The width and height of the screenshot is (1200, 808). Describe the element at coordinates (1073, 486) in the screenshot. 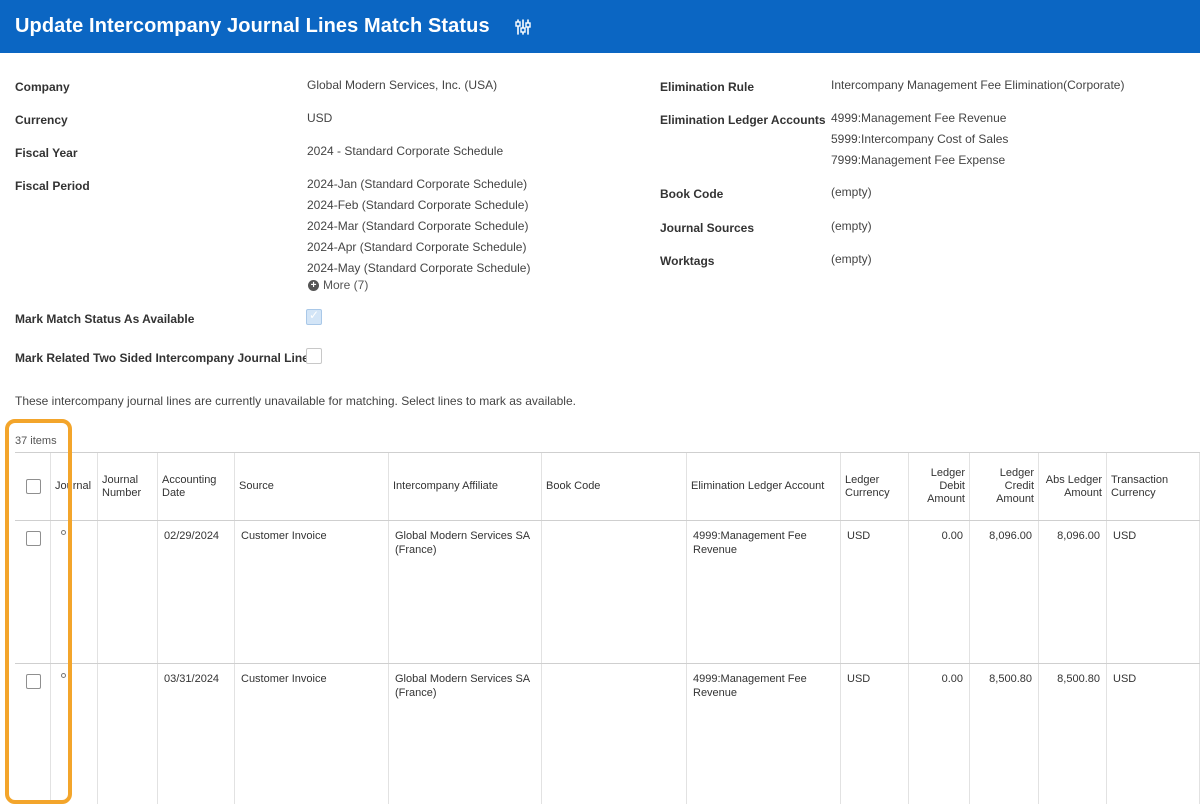

I see `col-abs-ledger-amount: Abs Ledger Amount` at that location.